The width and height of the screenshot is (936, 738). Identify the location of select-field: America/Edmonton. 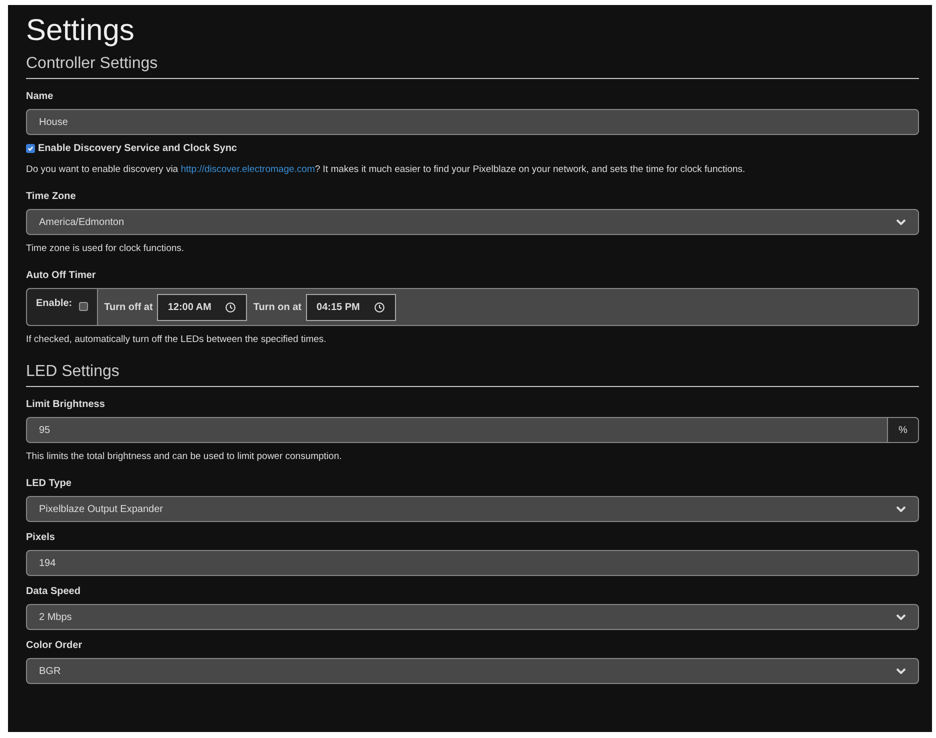
(472, 222).